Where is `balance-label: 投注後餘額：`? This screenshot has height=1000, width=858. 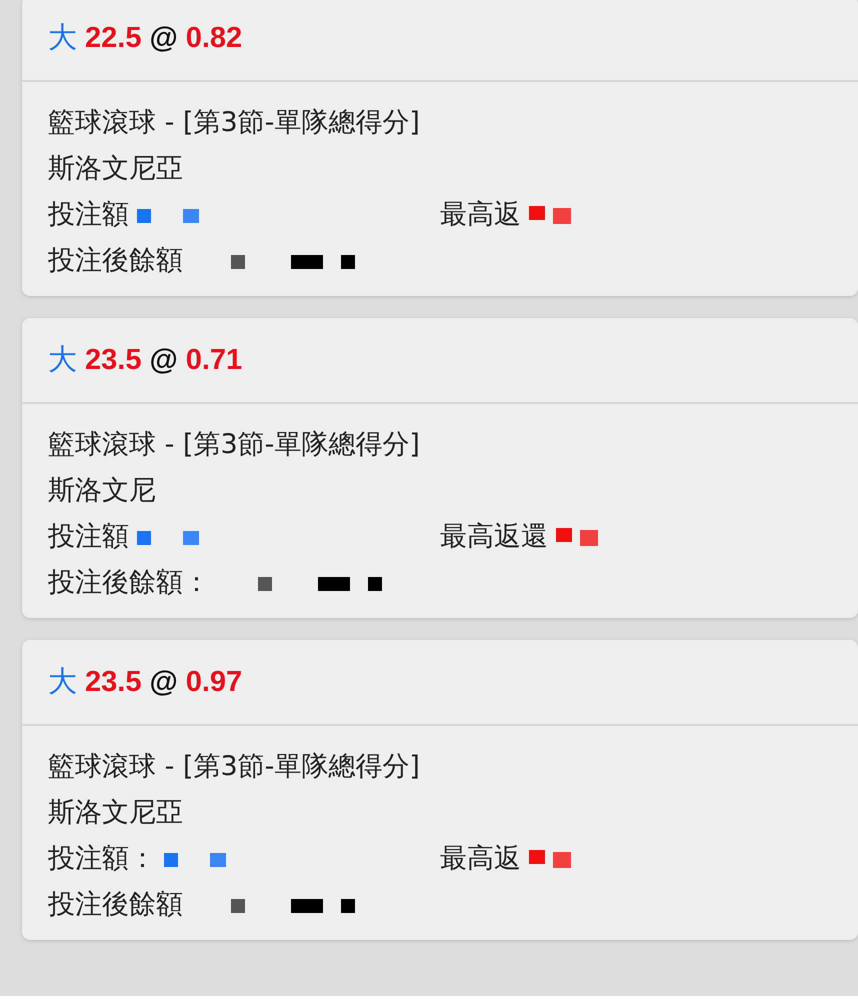 balance-label: 投注後餘額： is located at coordinates (129, 583).